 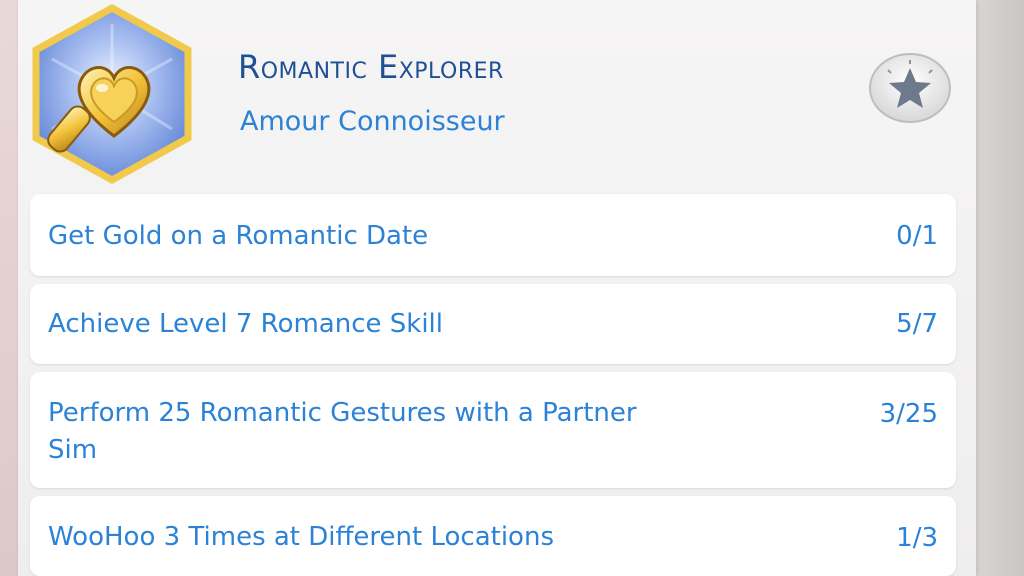 I want to click on objective-progress: 0/1, so click(x=917, y=236).